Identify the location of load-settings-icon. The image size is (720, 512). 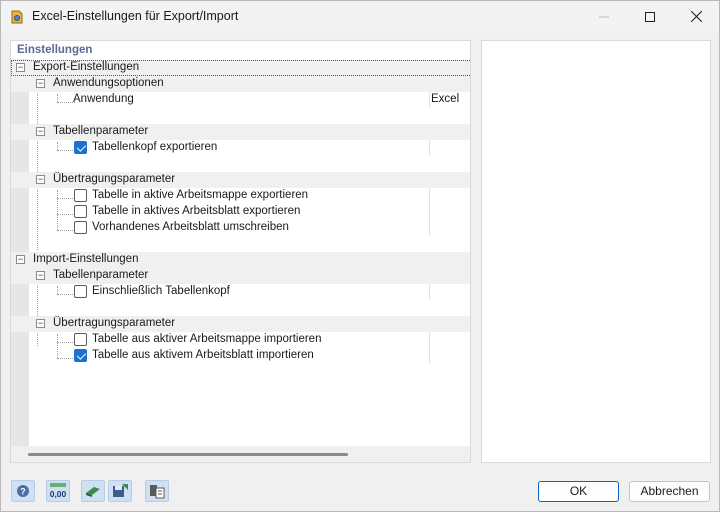
(157, 491).